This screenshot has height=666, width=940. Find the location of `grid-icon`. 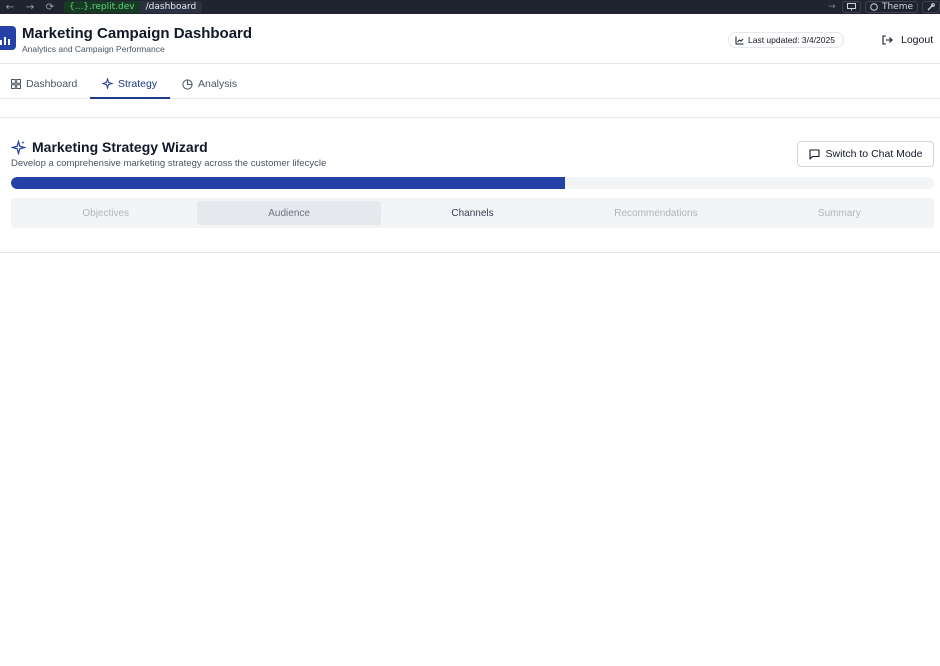

grid-icon is located at coordinates (16, 84).